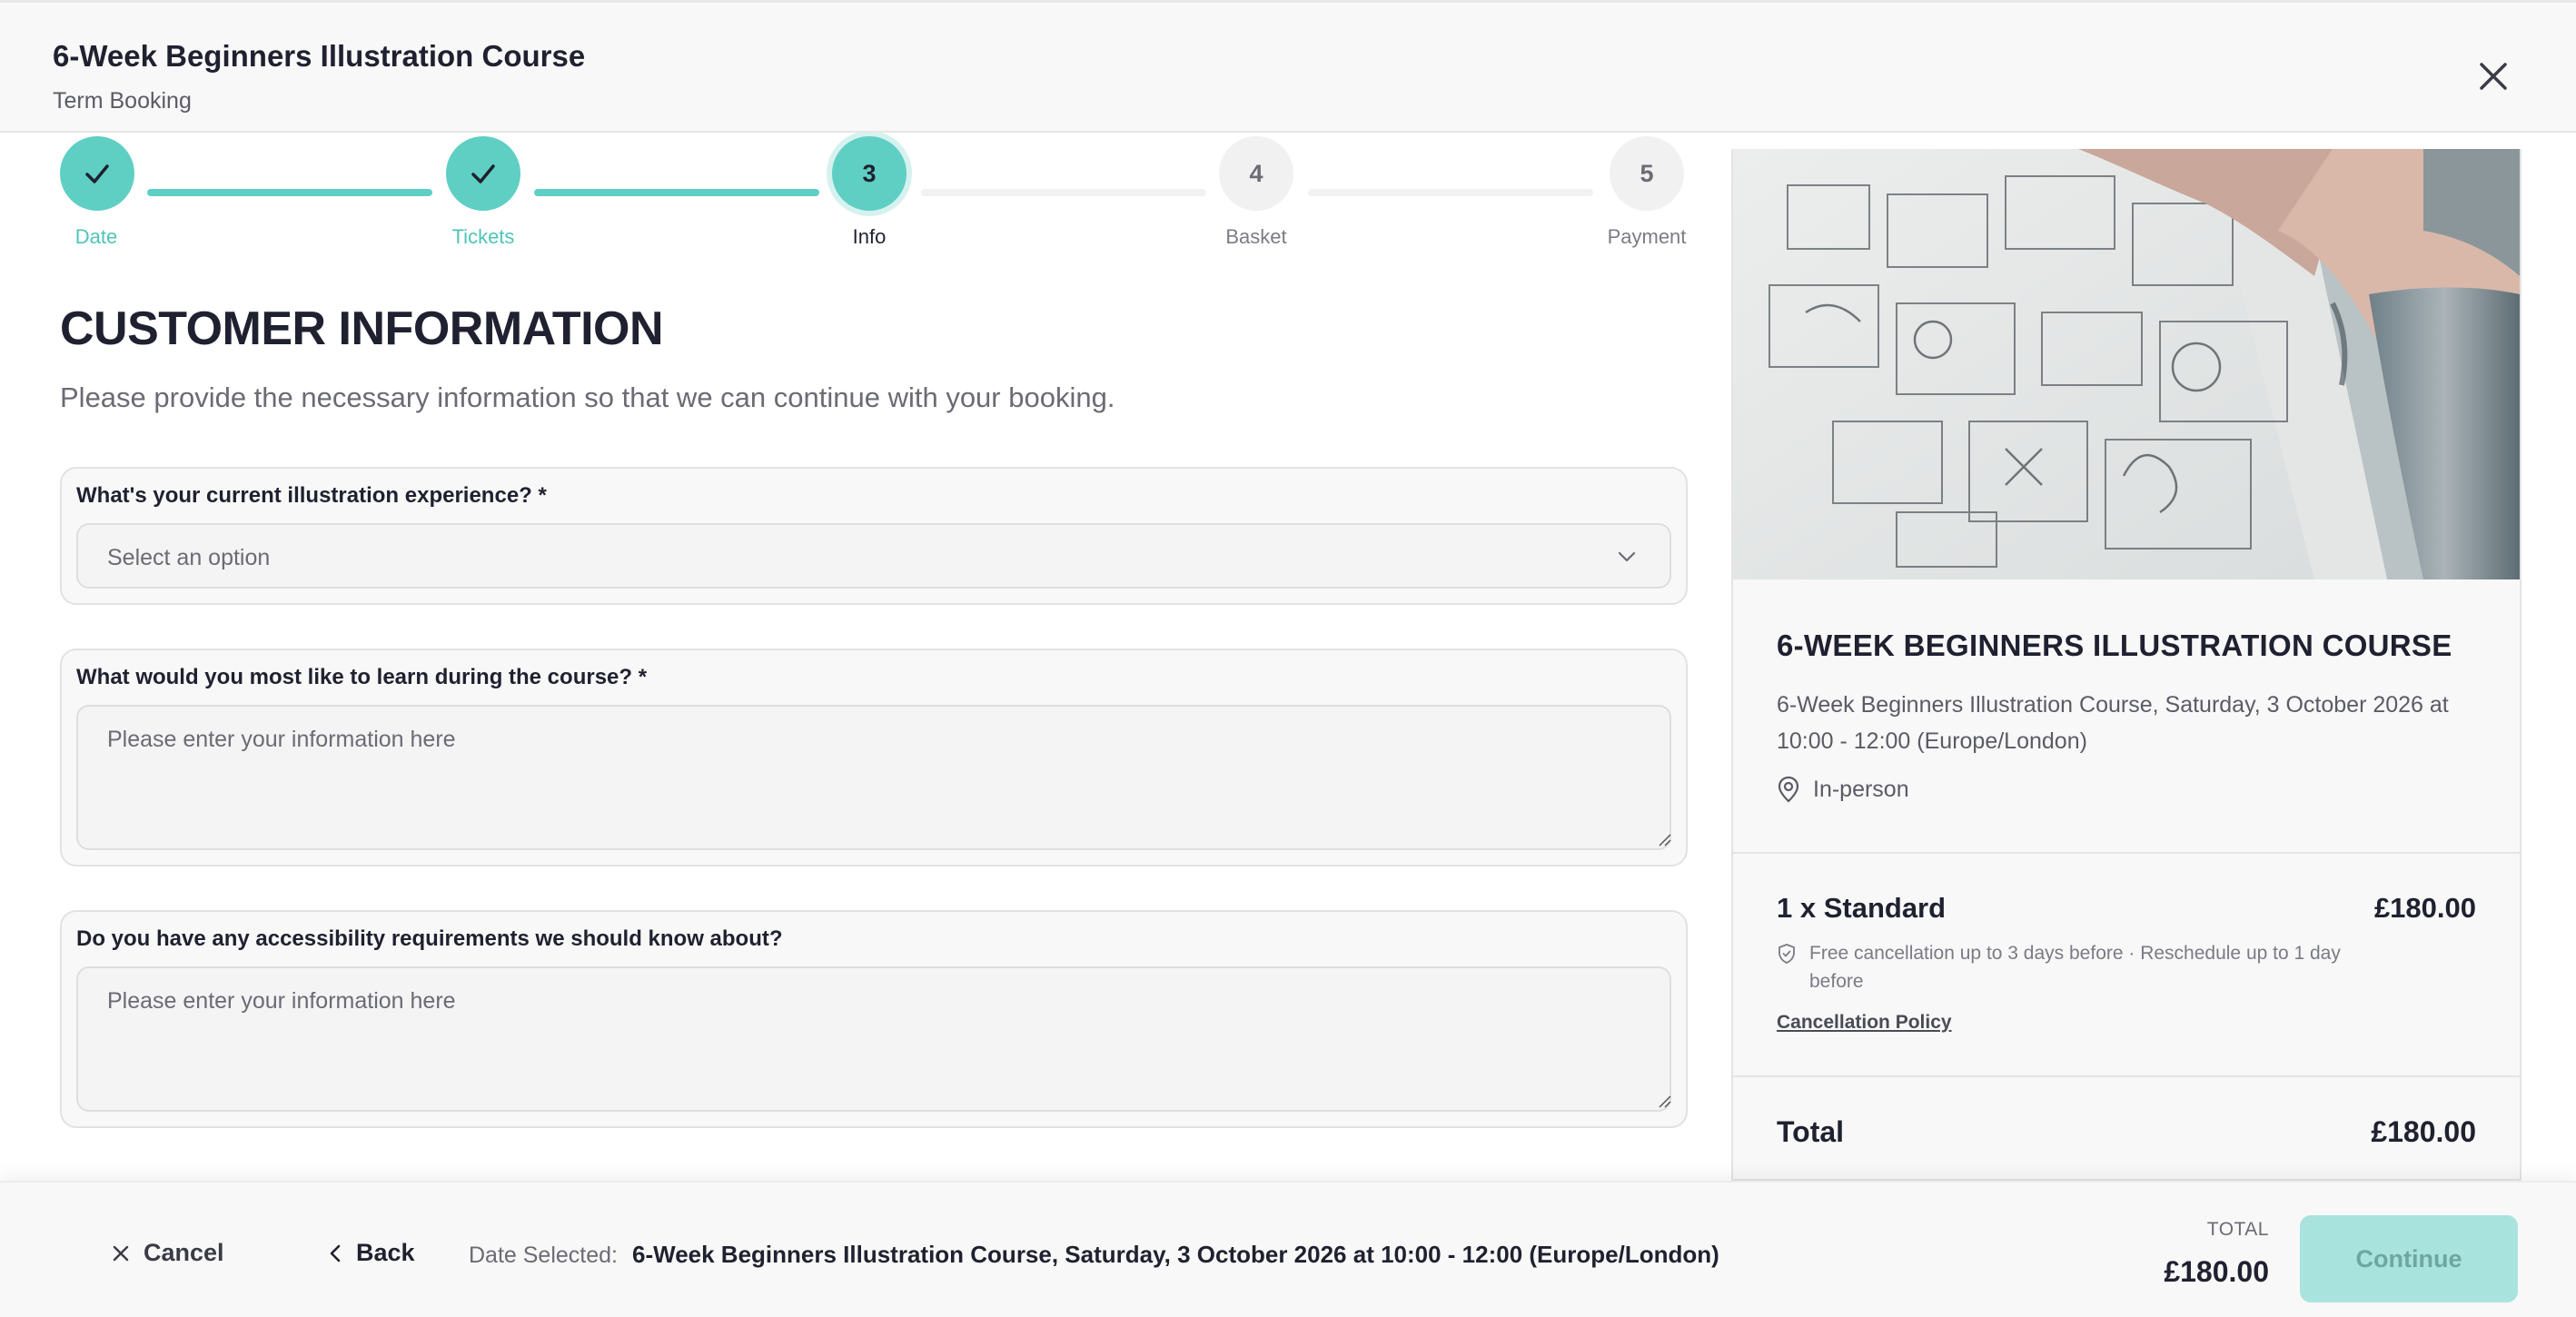 The height and width of the screenshot is (1317, 2576). What do you see at coordinates (319, 56) in the screenshot?
I see `modal-title: 6-Week Beginners Illustration Course` at bounding box center [319, 56].